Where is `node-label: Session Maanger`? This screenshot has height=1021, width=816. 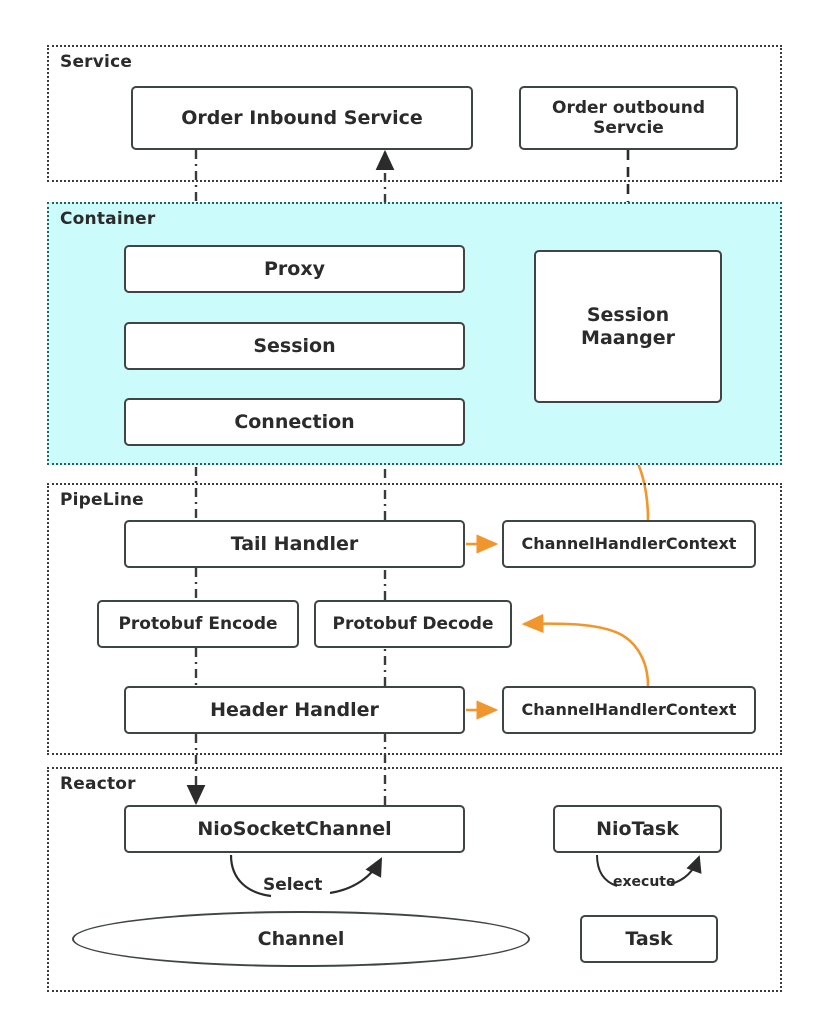
node-label: Session Maanger is located at coordinates (628, 326).